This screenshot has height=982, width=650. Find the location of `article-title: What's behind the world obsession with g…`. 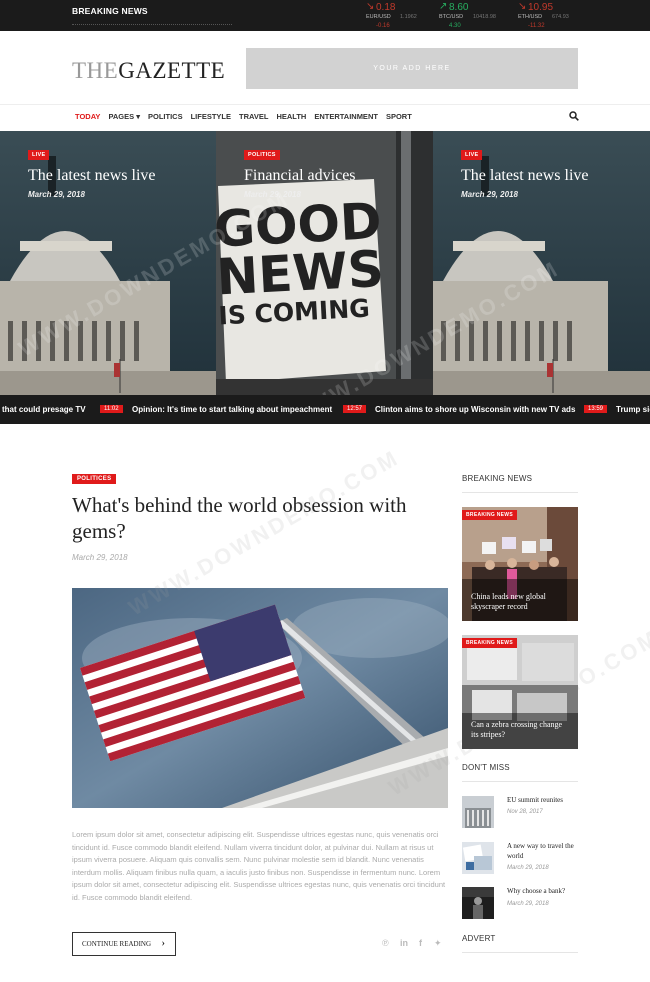

article-title: What's behind the world obsession with g… is located at coordinates (252, 518).